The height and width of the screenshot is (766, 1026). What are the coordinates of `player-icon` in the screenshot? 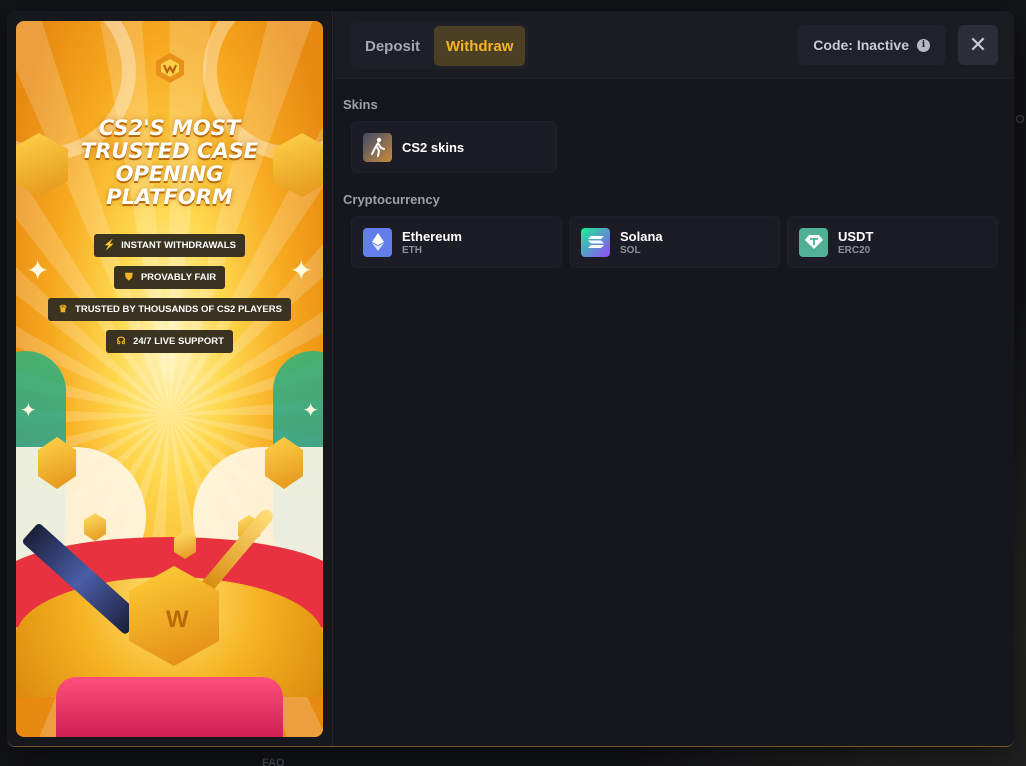 It's located at (377, 147).